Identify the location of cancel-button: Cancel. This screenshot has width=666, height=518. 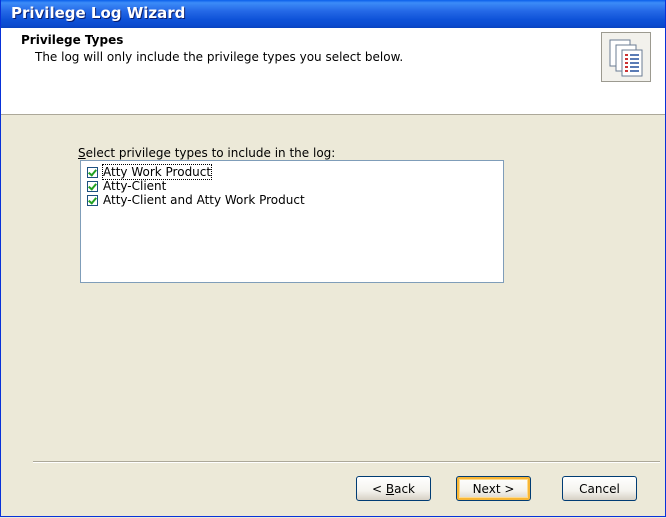
(599, 488).